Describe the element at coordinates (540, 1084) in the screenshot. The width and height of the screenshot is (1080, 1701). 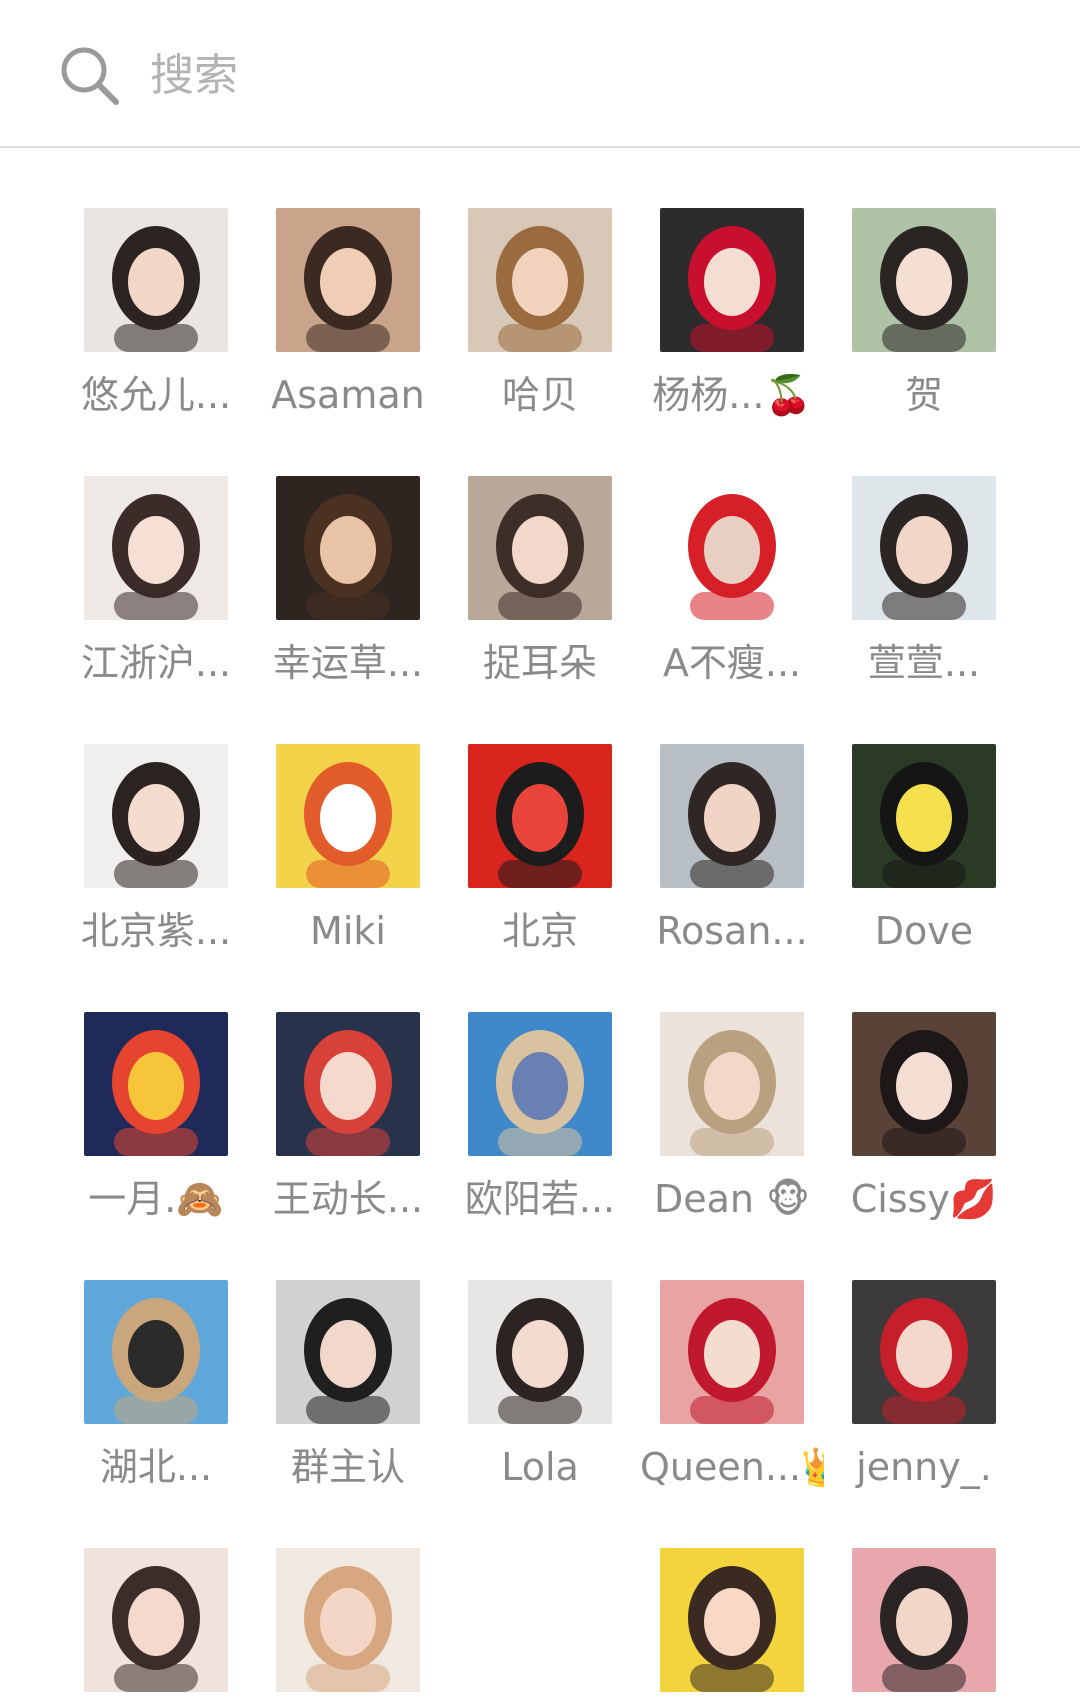
I see `woman-beach-dress-avatar` at that location.